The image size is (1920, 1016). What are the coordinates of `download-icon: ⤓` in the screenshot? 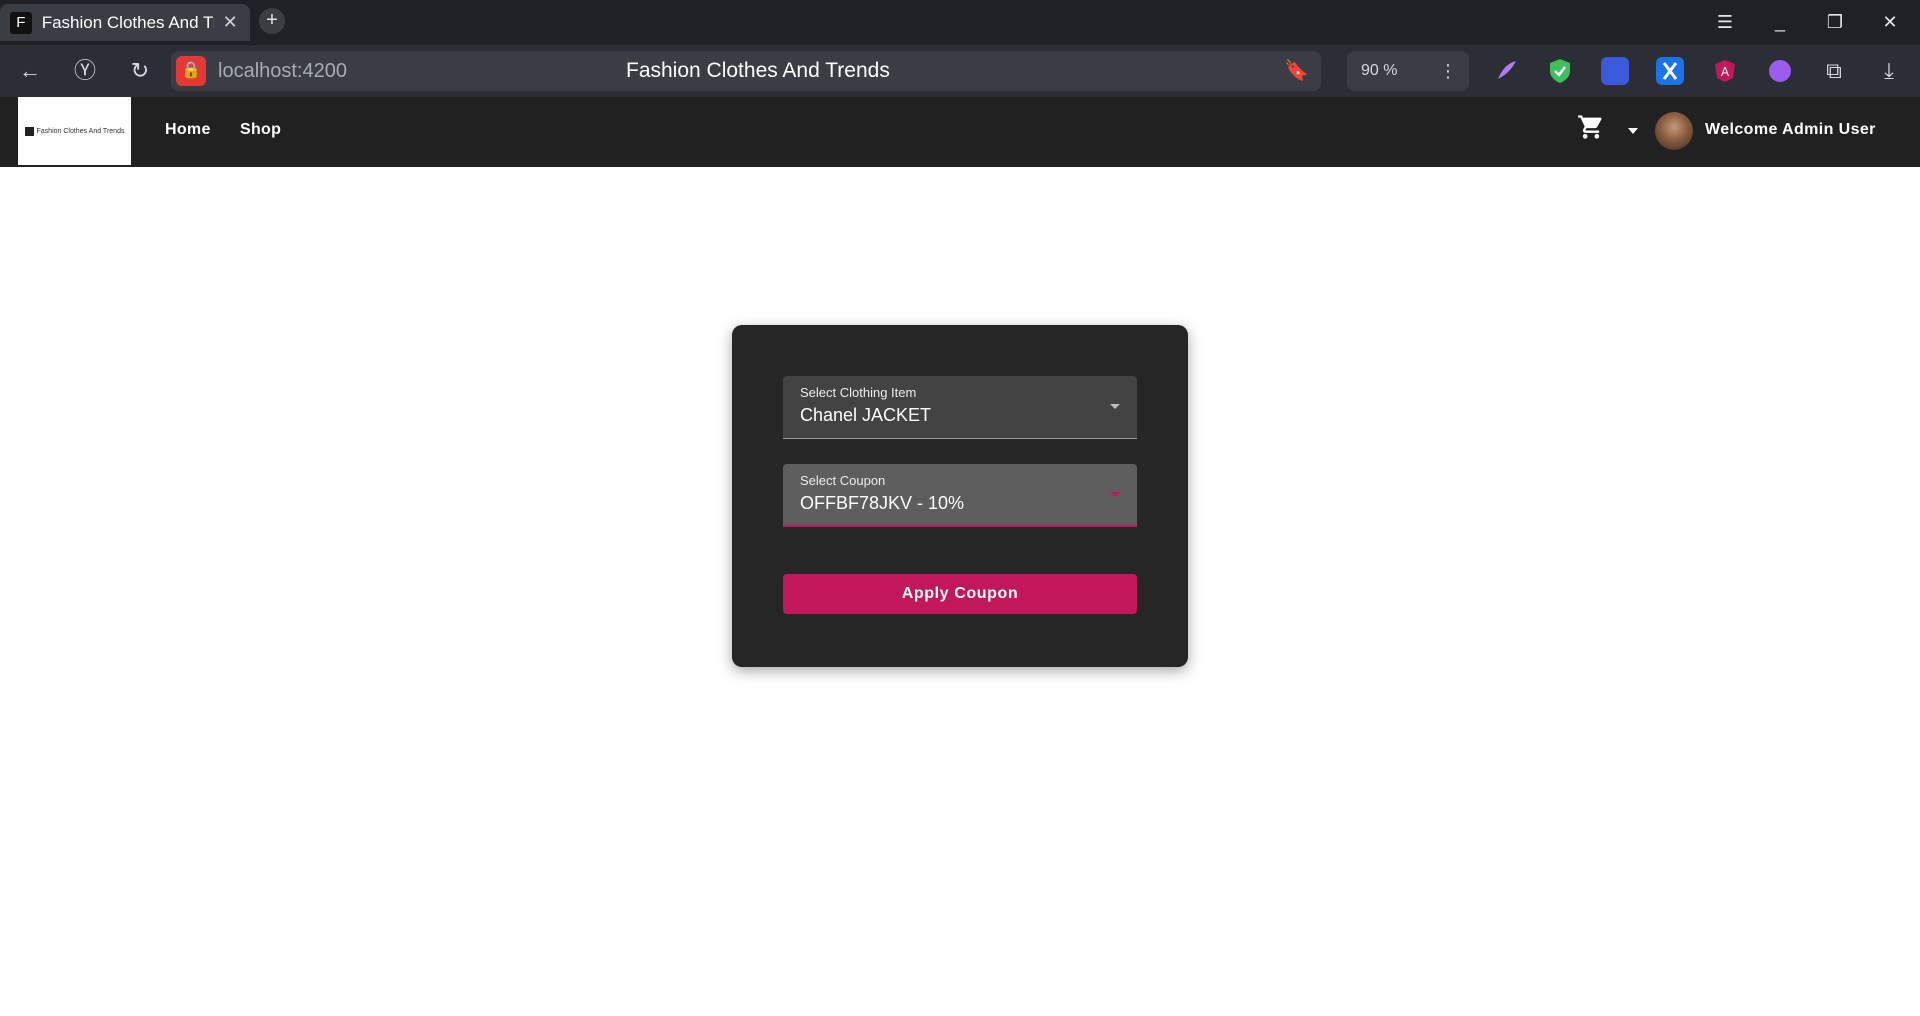 It's located at (1889, 71).